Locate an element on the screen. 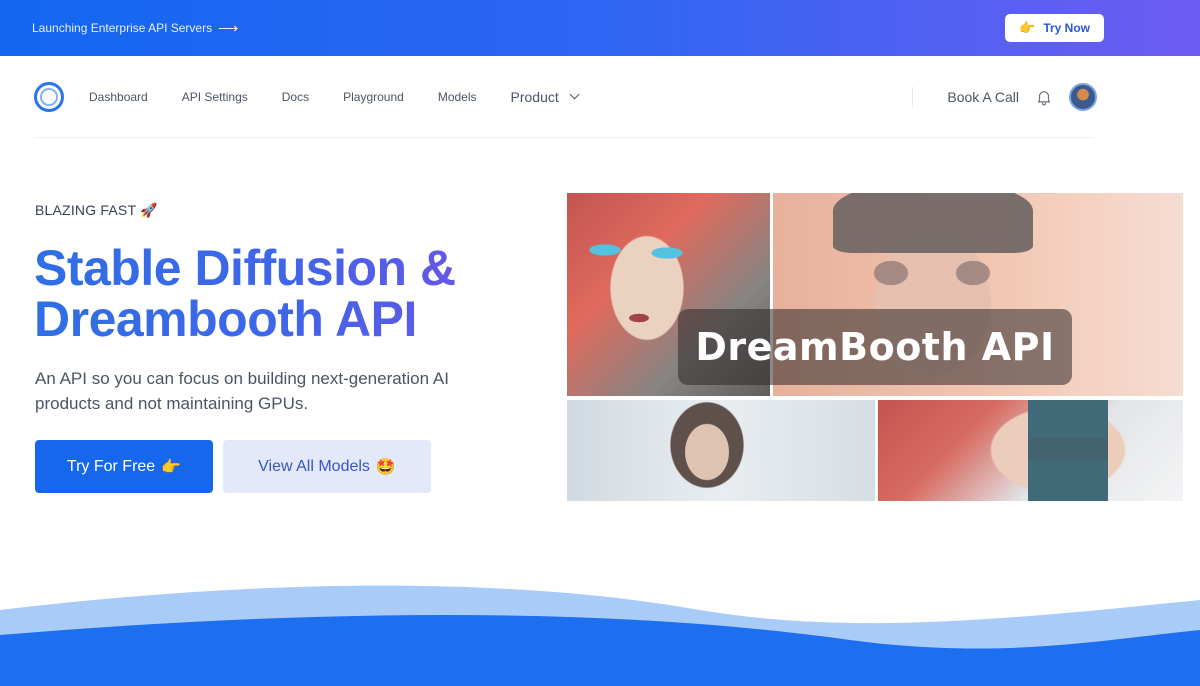 The width and height of the screenshot is (1200, 686). nav-item-api-settings: API Settings is located at coordinates (215, 97).